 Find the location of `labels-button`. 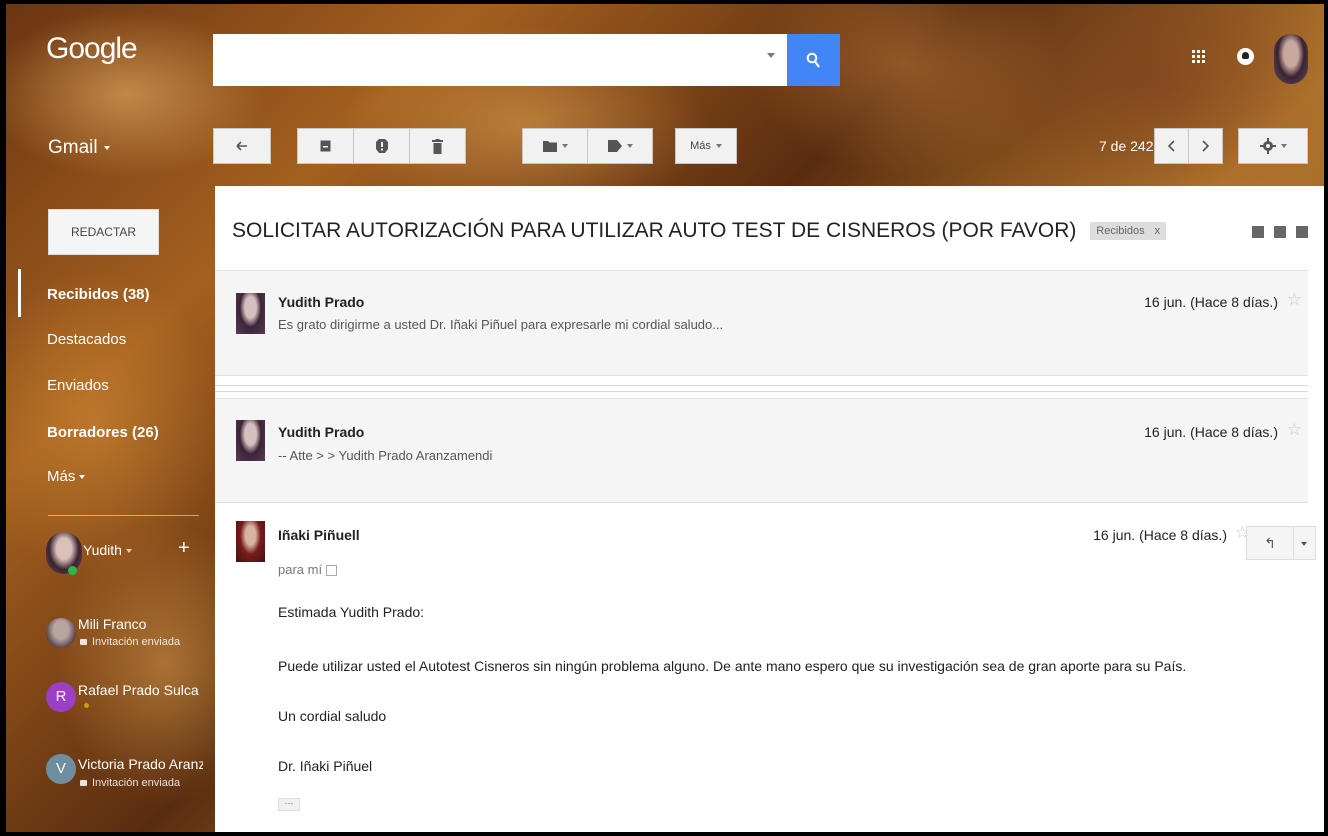

labels-button is located at coordinates (620, 146).